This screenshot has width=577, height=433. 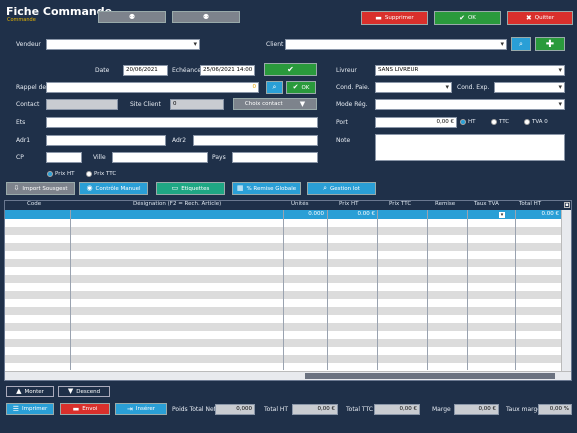 I want to click on gestion-lot-button: ⌕ Gestion lot, so click(x=341, y=188).